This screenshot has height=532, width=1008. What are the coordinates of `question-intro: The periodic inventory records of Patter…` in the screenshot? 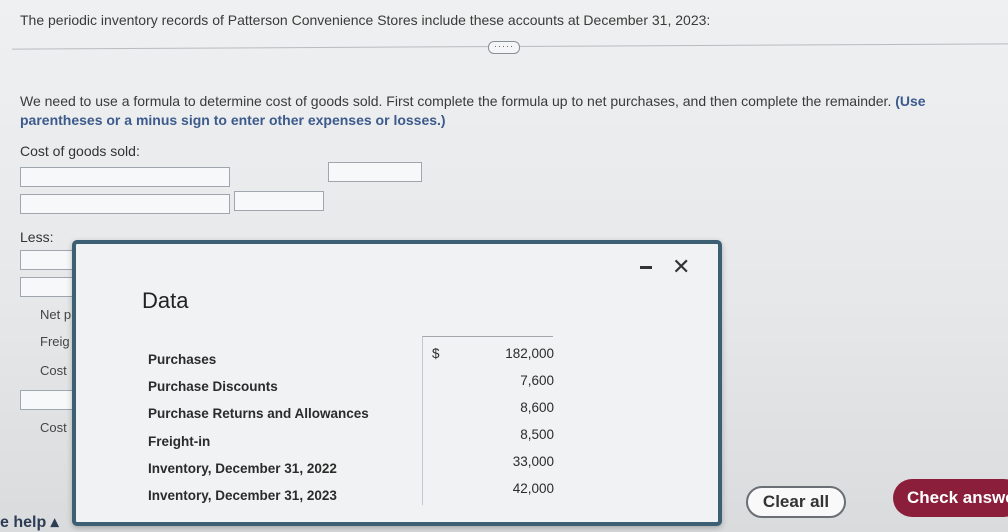 It's located at (365, 20).